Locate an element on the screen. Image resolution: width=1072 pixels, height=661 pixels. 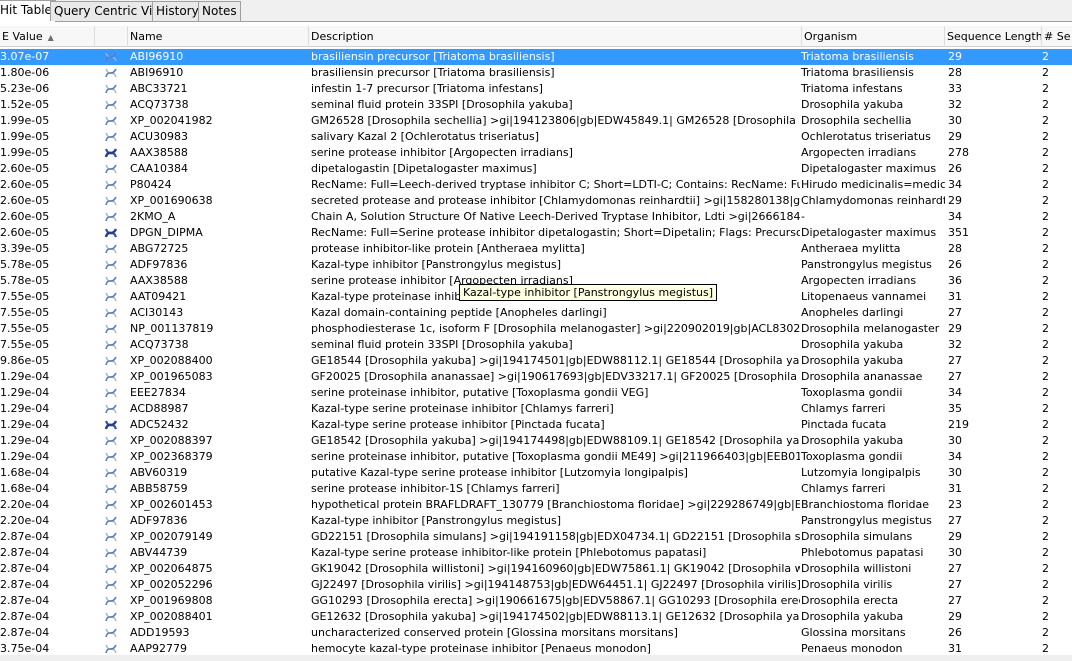
cell-length: 351 is located at coordinates (958, 232).